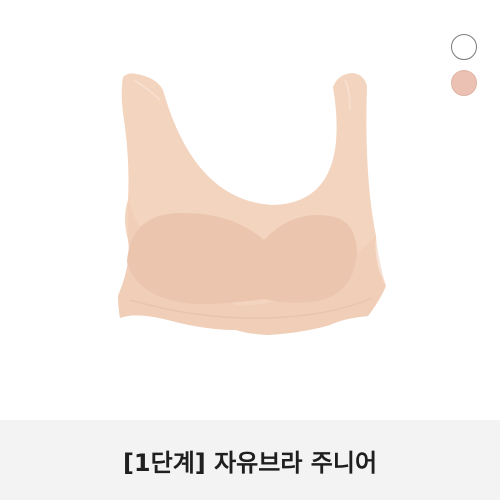 Image resolution: width=500 pixels, height=500 pixels. Describe the element at coordinates (464, 83) in the screenshot. I see `beige-color-swatch` at that location.